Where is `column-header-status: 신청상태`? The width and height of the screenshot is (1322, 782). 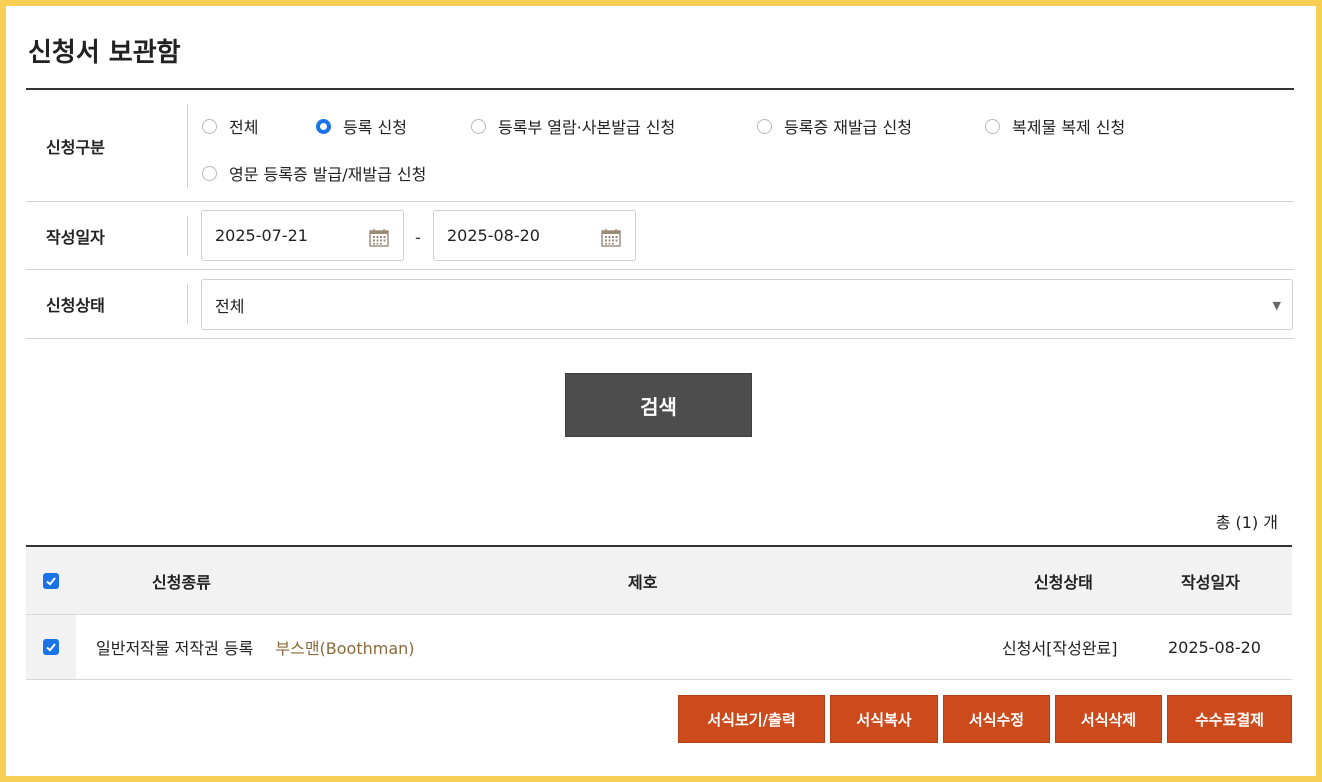 column-header-status: 신청상태 is located at coordinates (1063, 582).